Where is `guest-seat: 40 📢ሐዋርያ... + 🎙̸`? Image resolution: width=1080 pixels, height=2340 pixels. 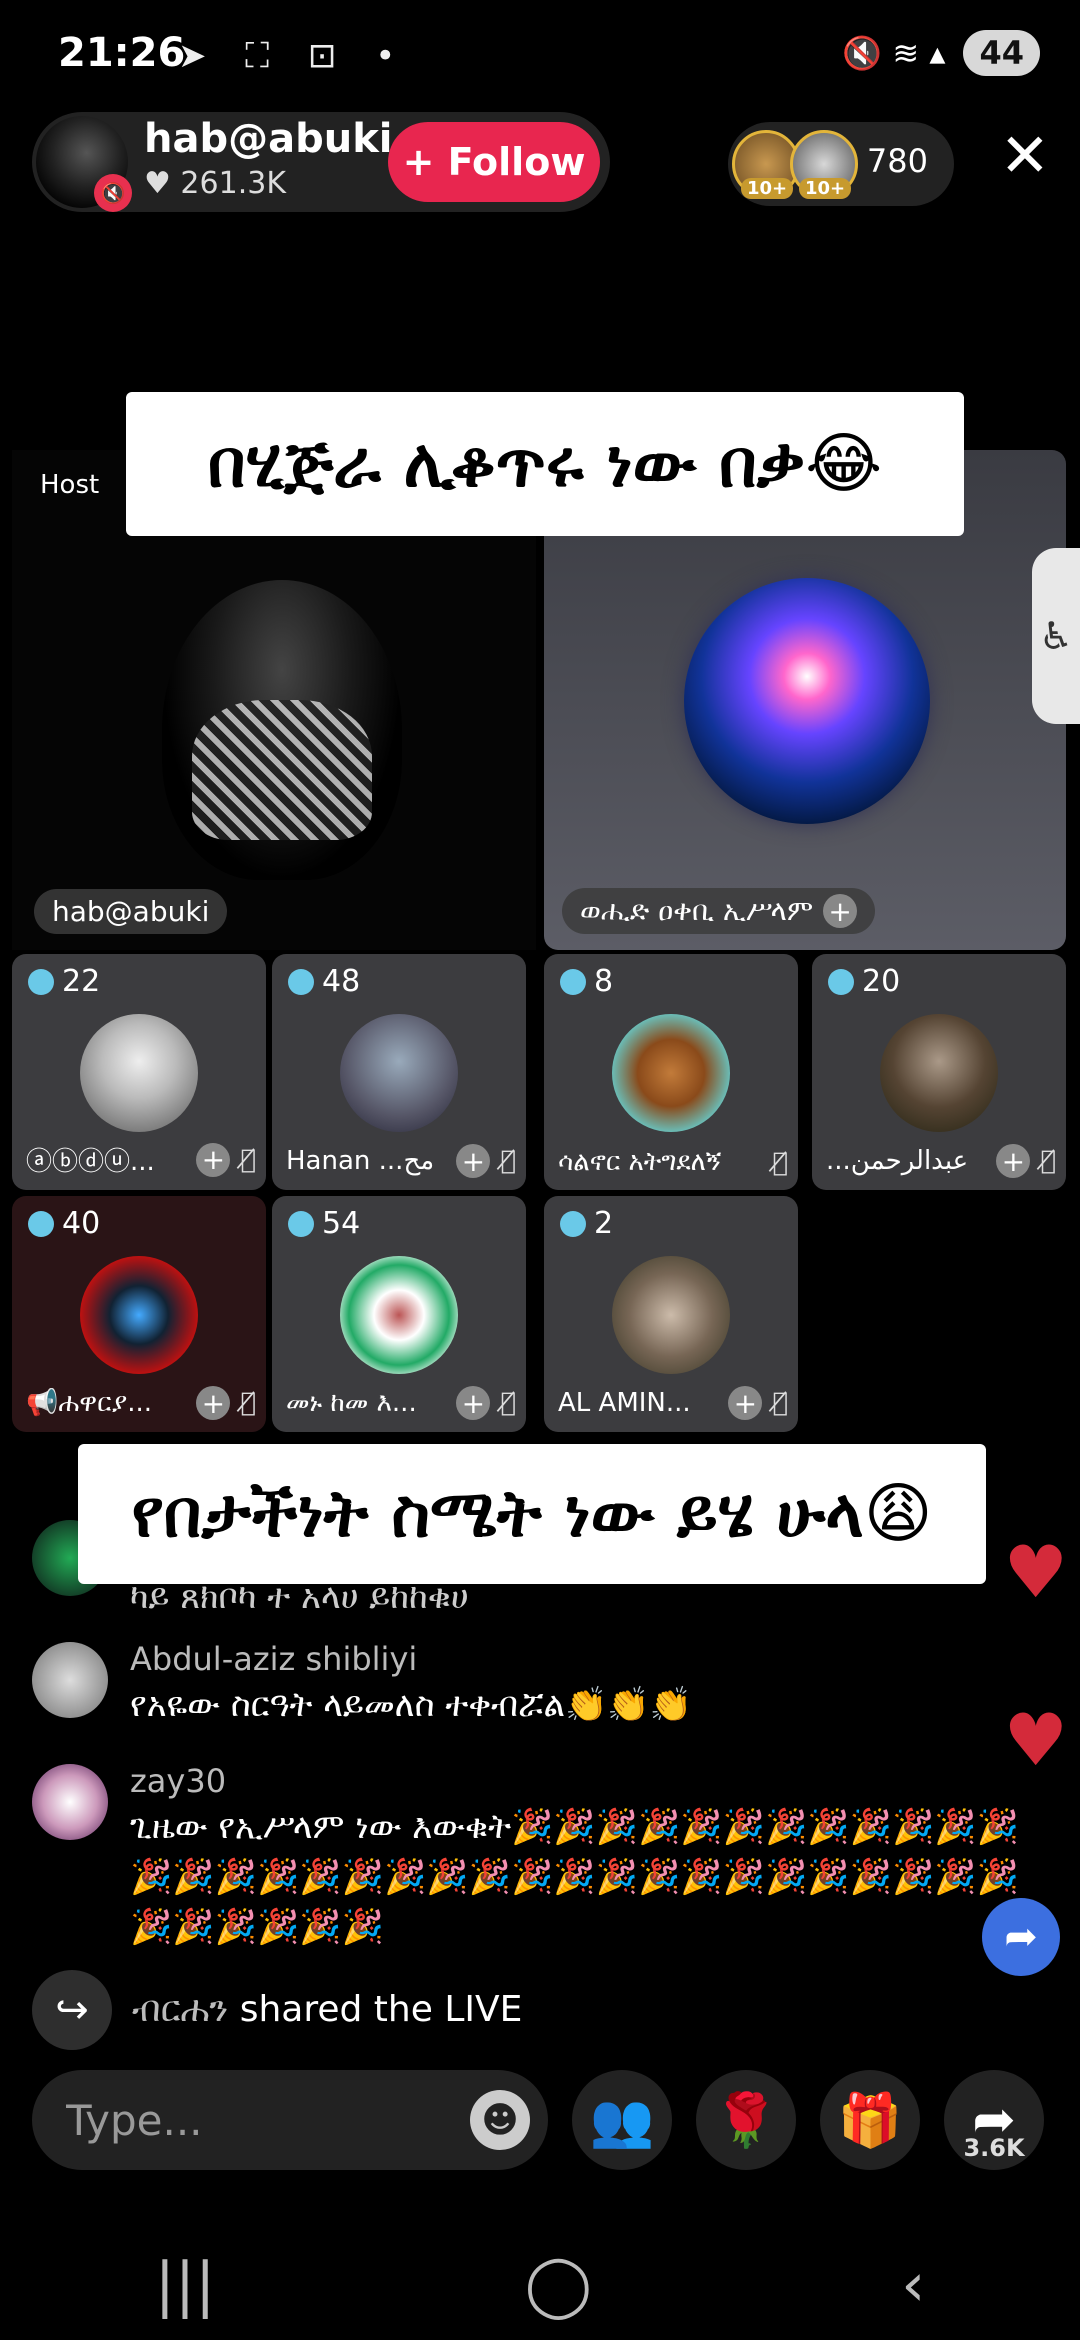
guest-seat: 40 📢ሐዋርያ... + 🎙̸ is located at coordinates (139, 1314).